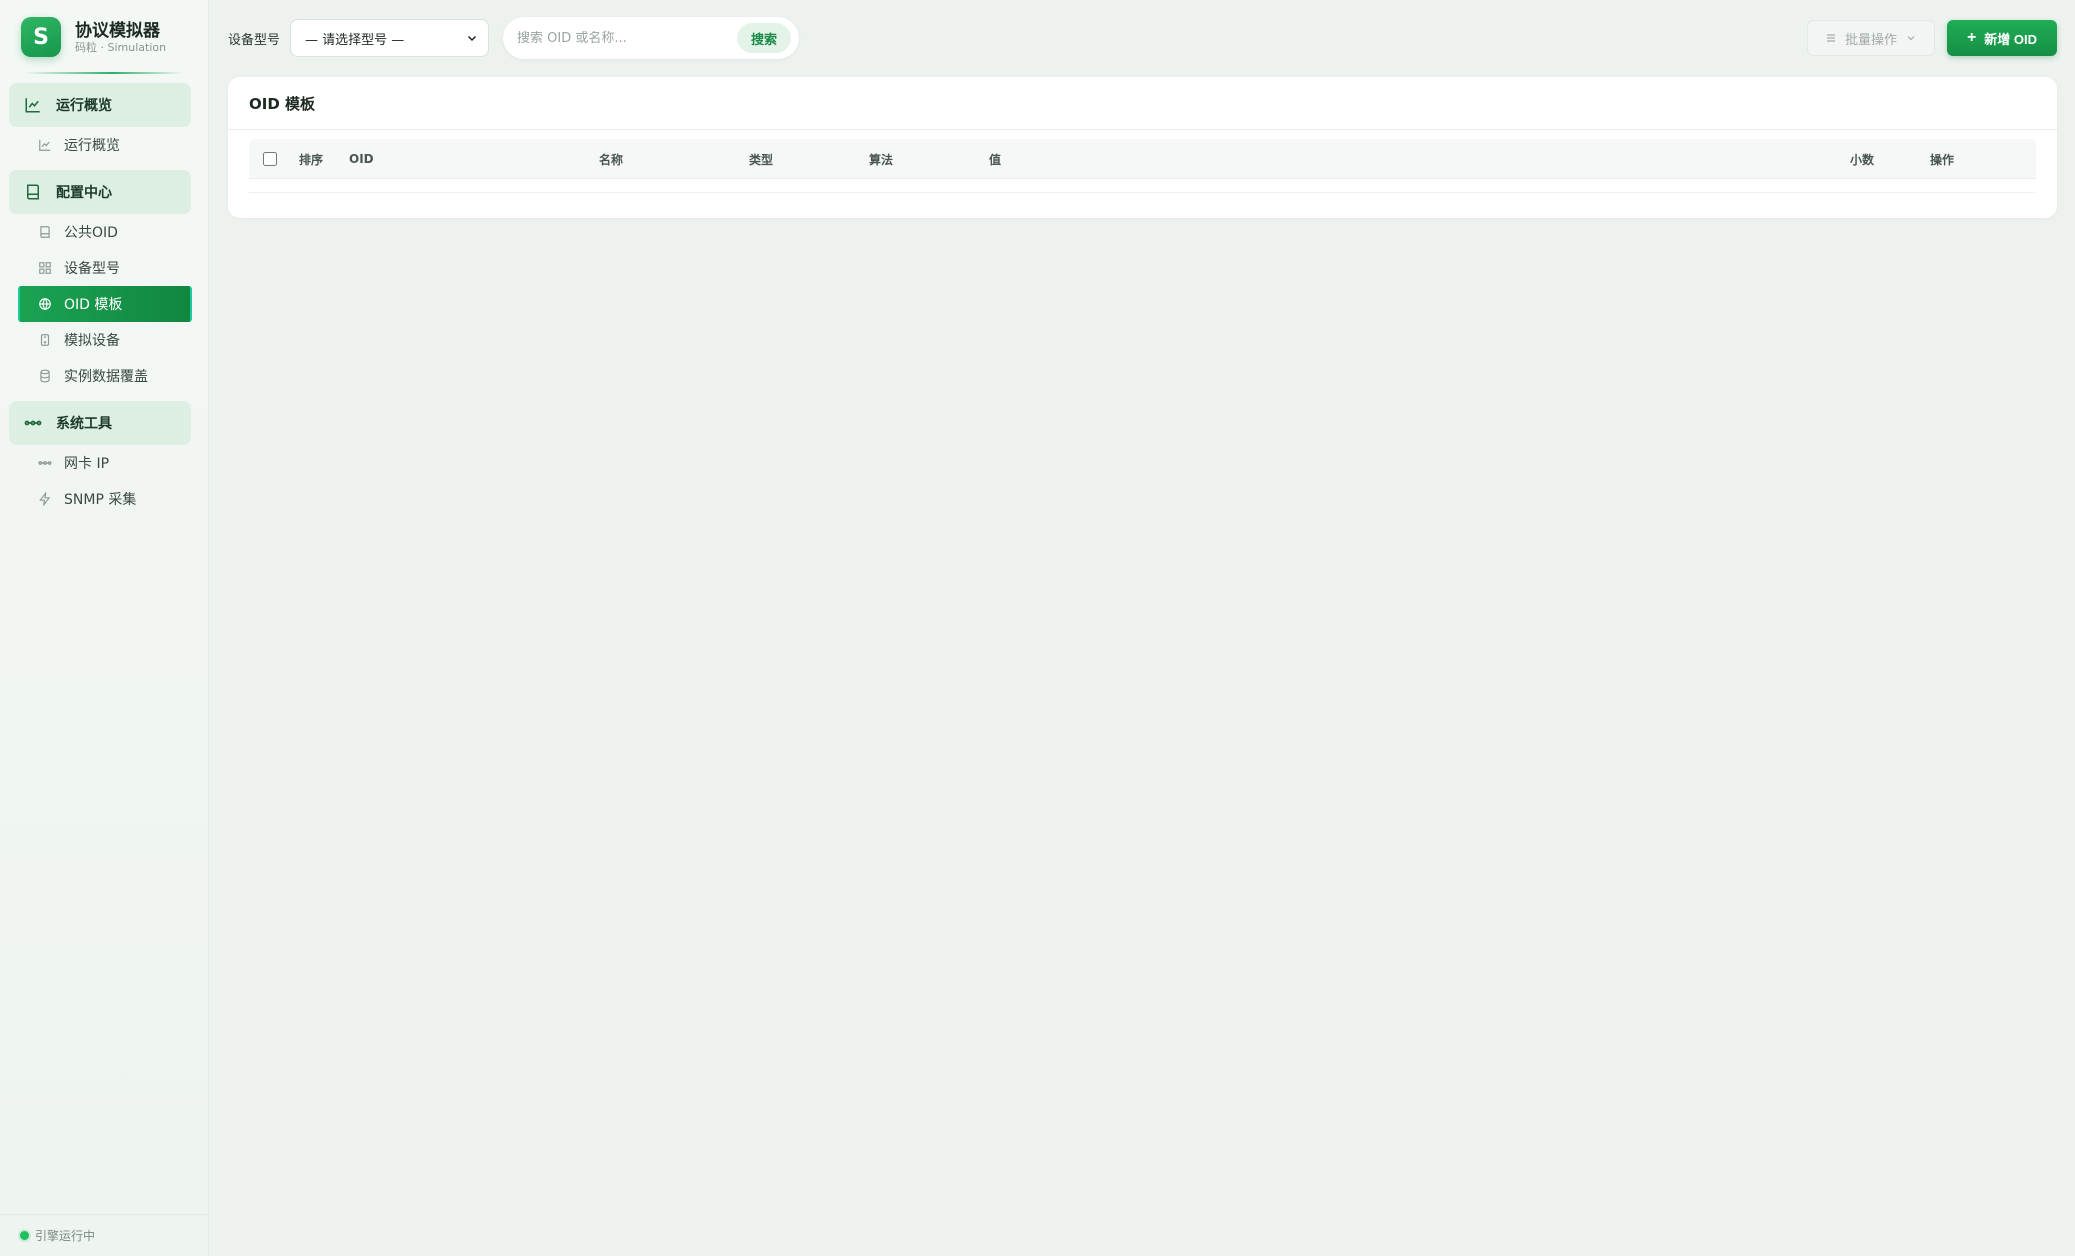  I want to click on brand-divider, so click(104, 73).